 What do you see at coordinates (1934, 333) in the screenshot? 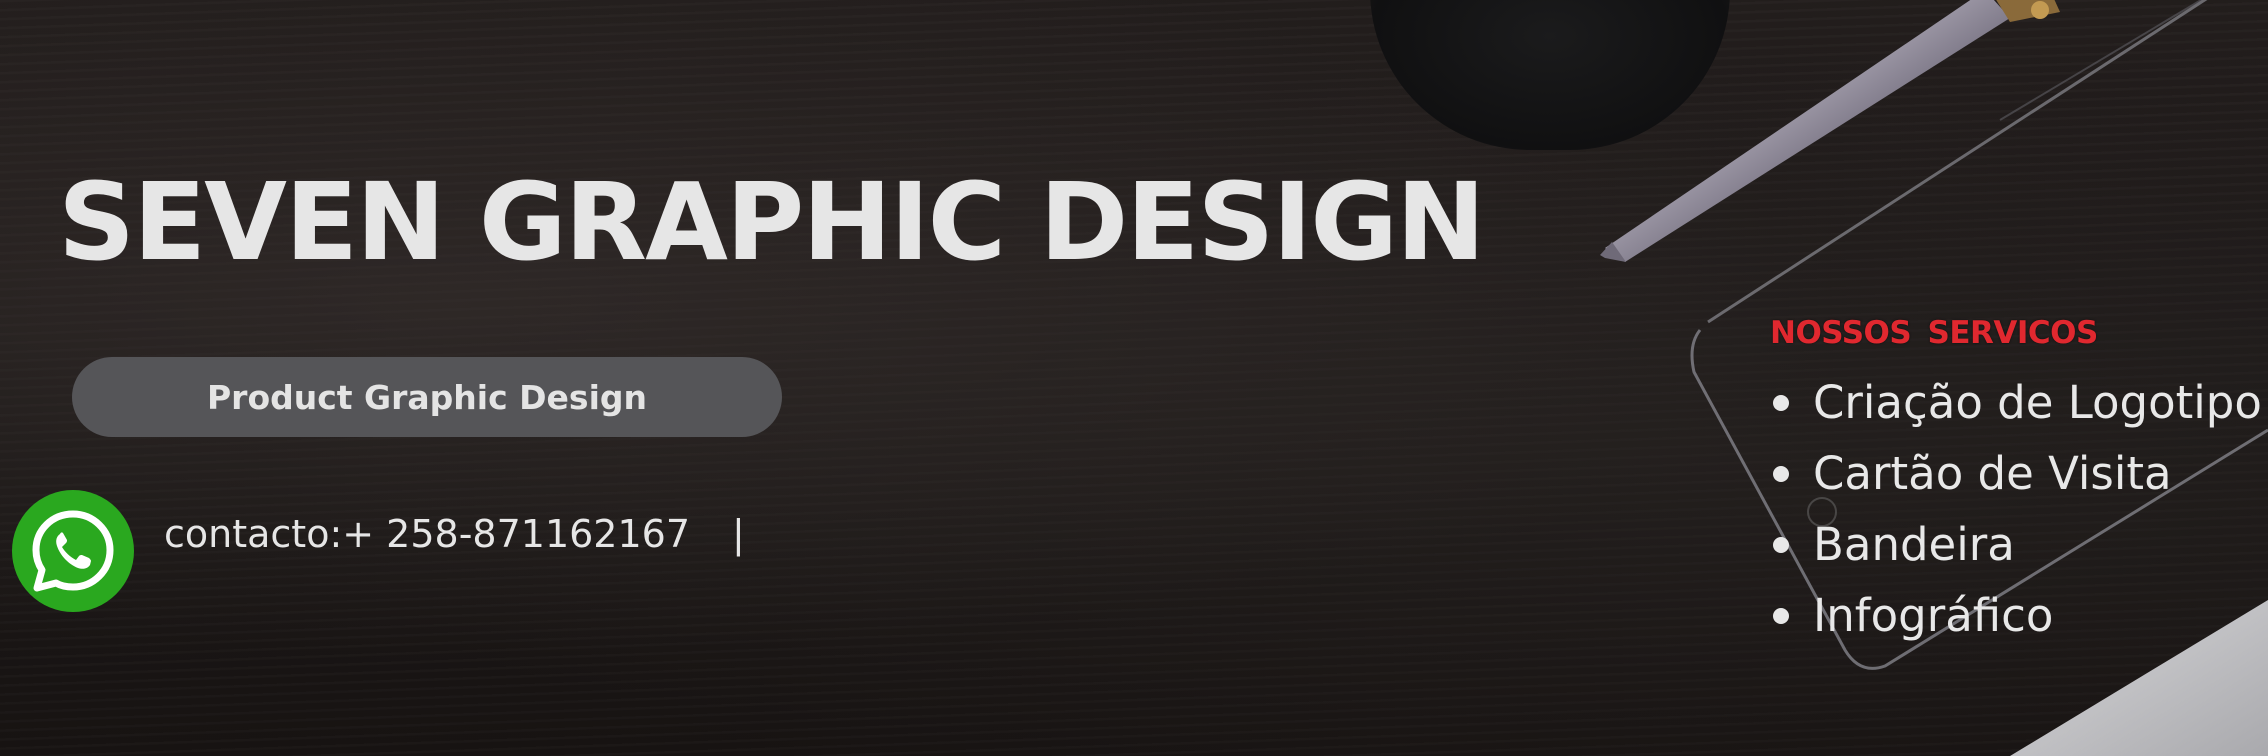
I see `services-heading: NOSSOS SERVICOS` at bounding box center [1934, 333].